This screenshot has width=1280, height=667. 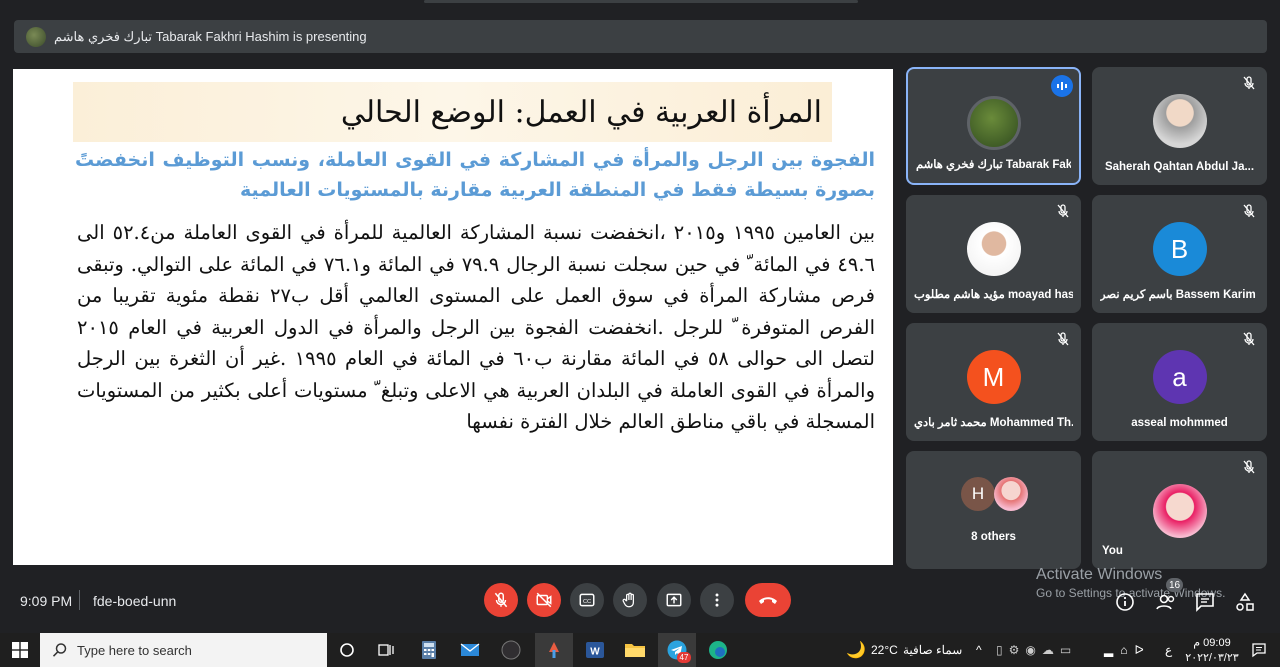 I want to click on leave-call-button, so click(x=768, y=600).